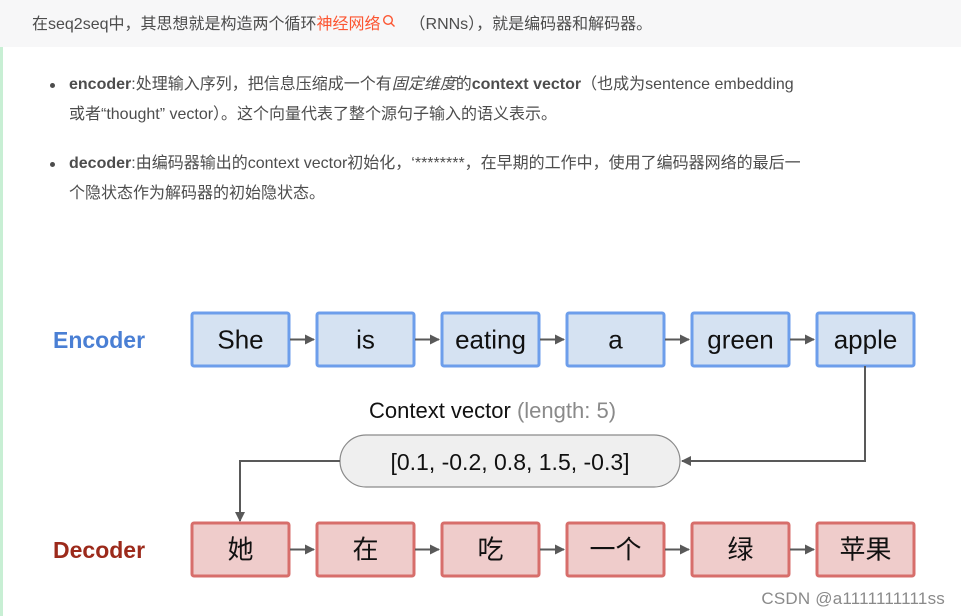 The height and width of the screenshot is (616, 961). Describe the element at coordinates (365, 551) in the screenshot. I see `decoder-token-label: 在` at that location.